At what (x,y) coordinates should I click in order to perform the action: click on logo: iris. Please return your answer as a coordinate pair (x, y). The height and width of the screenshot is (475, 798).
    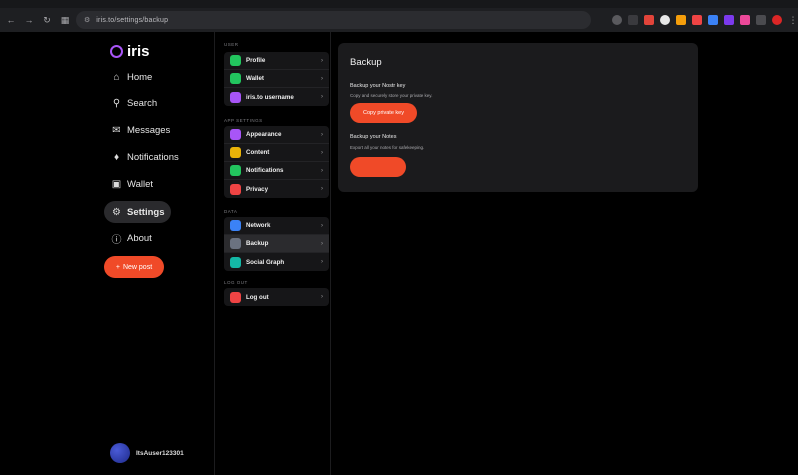
    Looking at the image, I should click on (130, 51).